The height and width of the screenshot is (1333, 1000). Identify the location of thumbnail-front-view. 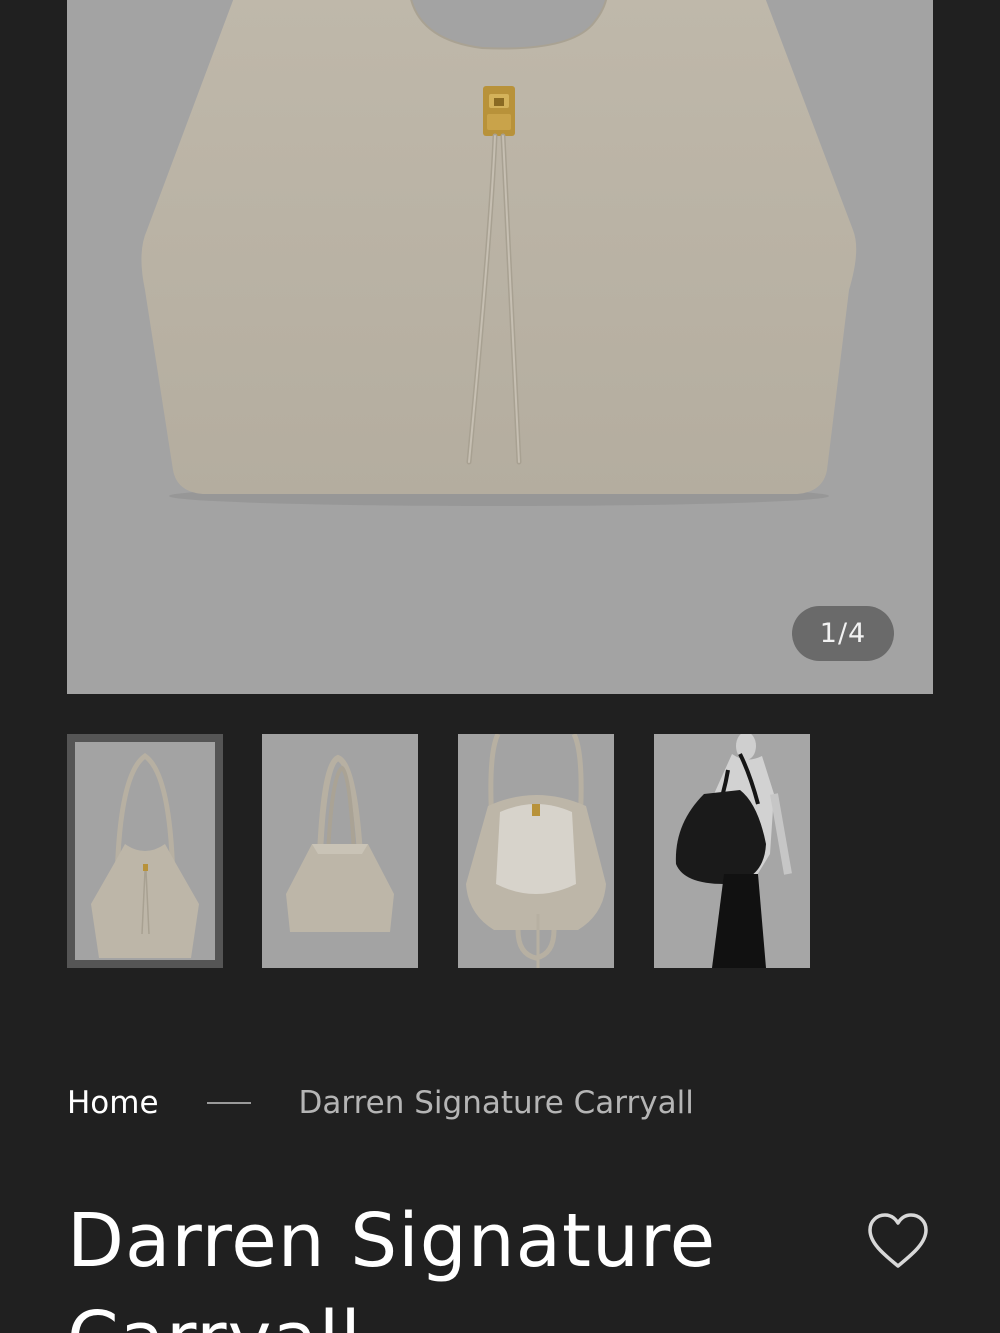
(145, 851).